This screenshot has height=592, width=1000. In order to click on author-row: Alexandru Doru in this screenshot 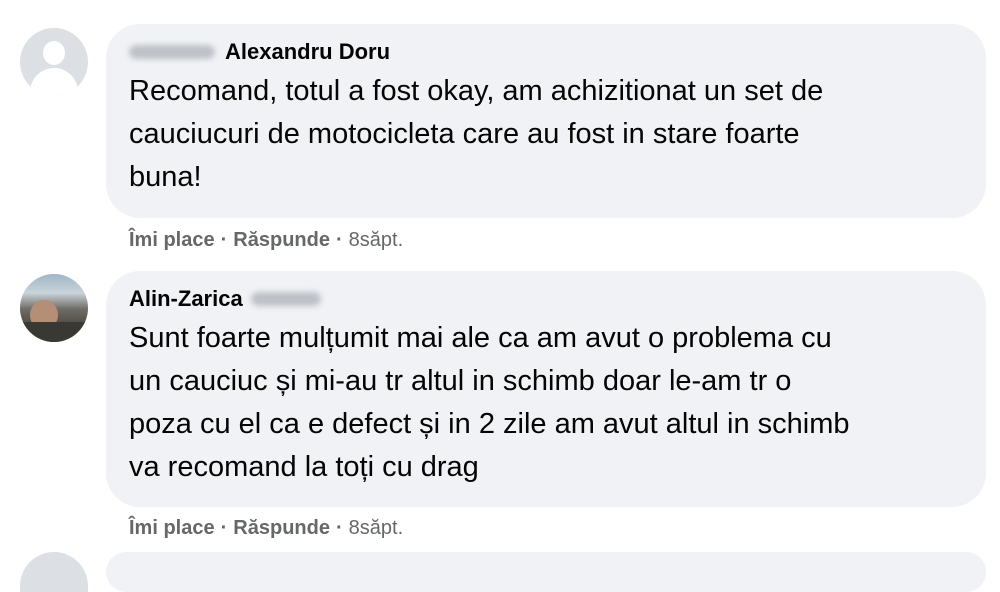, I will do `click(545, 52)`.